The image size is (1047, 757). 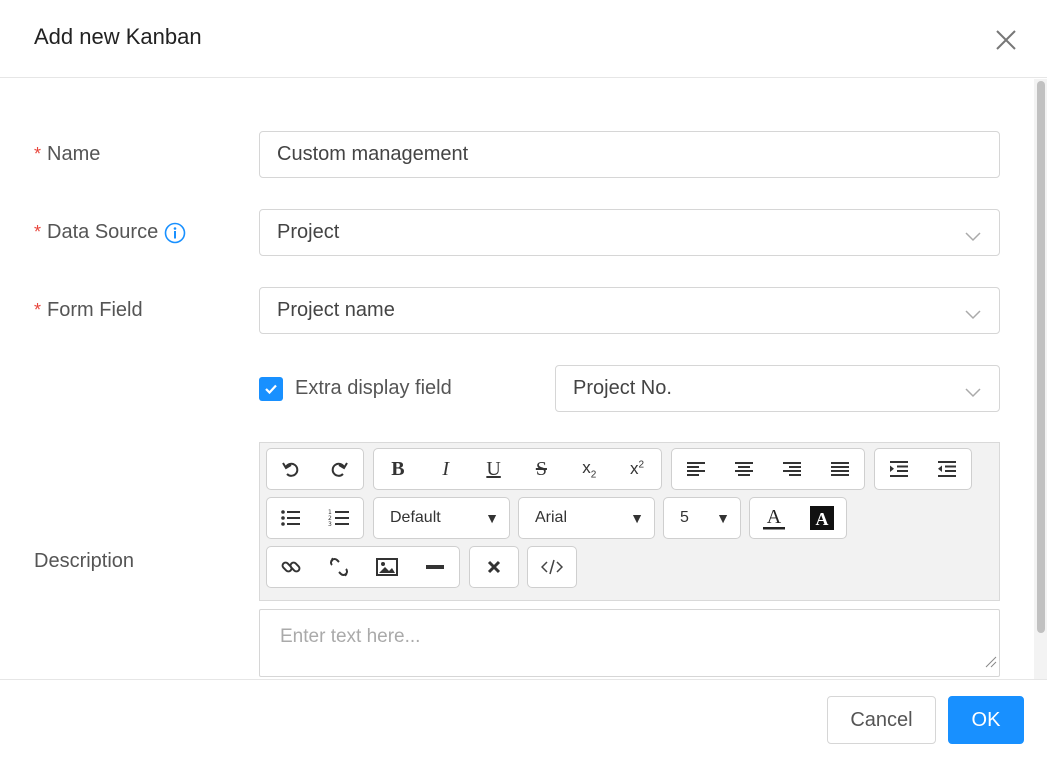 What do you see at coordinates (291, 518) in the screenshot?
I see `bullet-list-icon` at bounding box center [291, 518].